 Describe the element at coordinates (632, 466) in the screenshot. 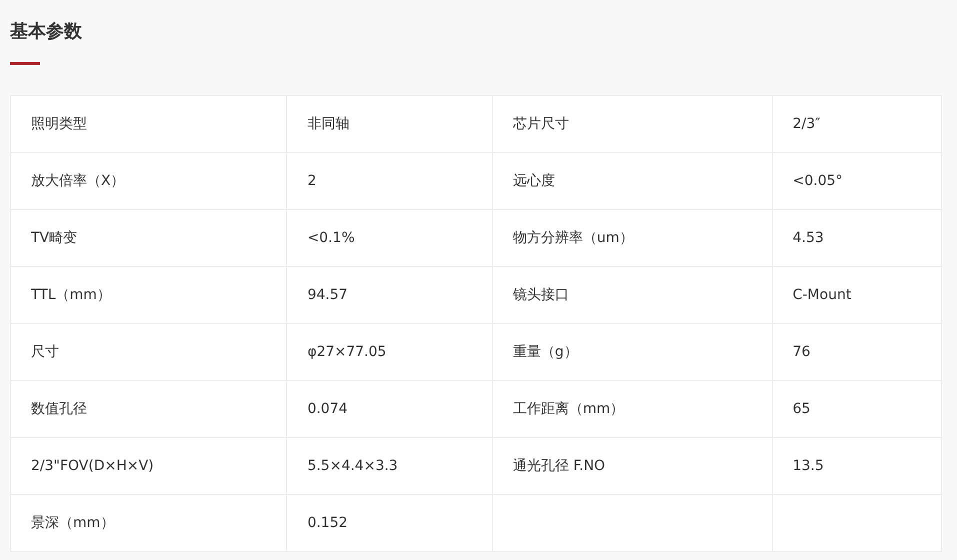

I see `table-cell: 通光孔径 F.NO` at that location.